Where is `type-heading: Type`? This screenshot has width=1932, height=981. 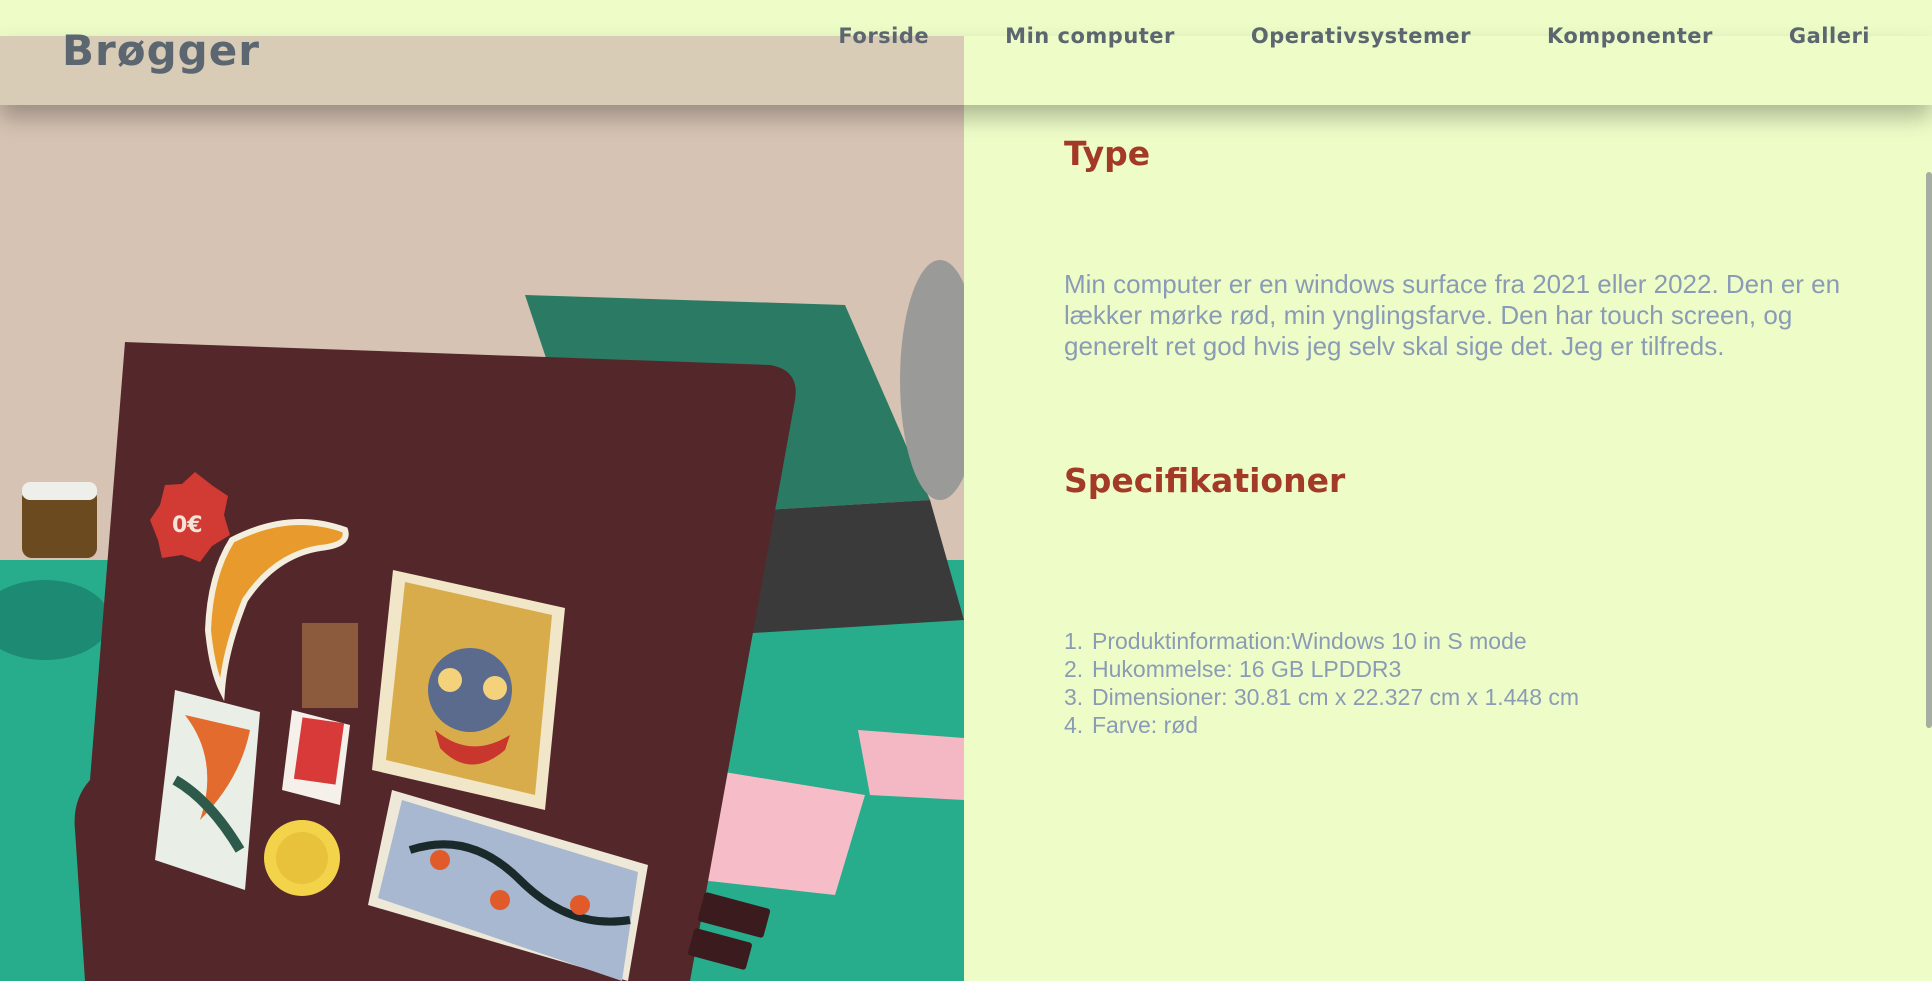
type-heading: Type is located at coordinates (1107, 153).